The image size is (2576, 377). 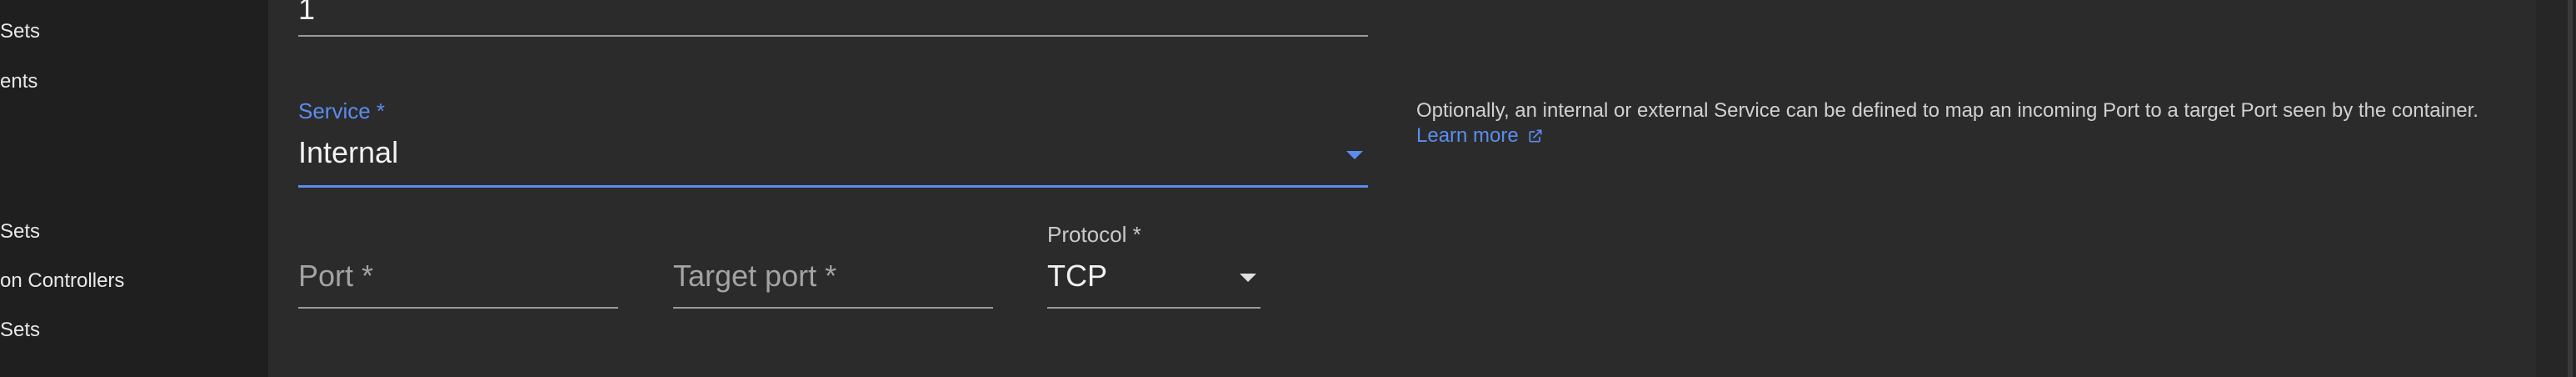 What do you see at coordinates (1094, 234) in the screenshot?
I see `protocol-label: Protocol *` at bounding box center [1094, 234].